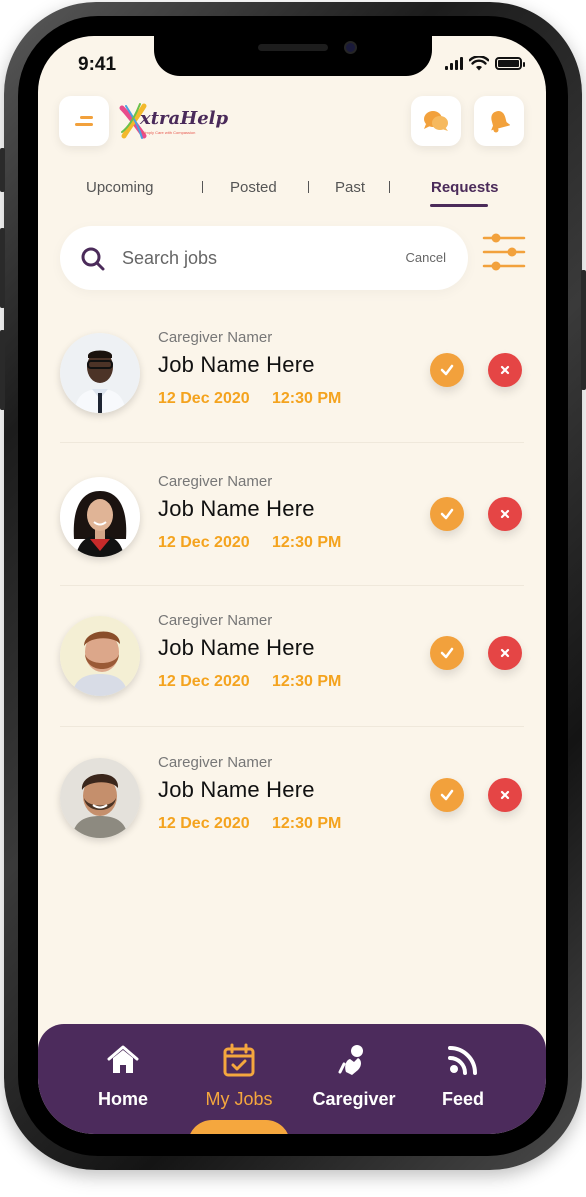 This screenshot has width=586, height=1197. I want to click on tab-posted: Posted, so click(253, 187).